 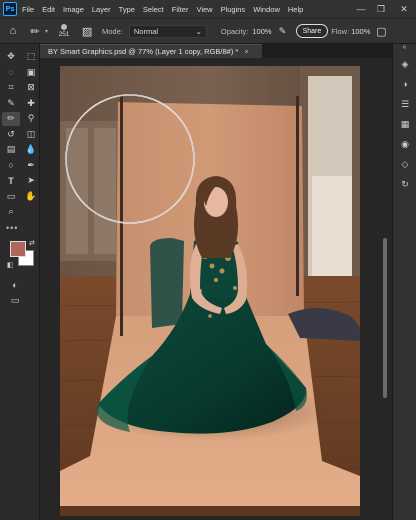 What do you see at coordinates (13, 31) in the screenshot?
I see `home-icon: ⌂` at bounding box center [13, 31].